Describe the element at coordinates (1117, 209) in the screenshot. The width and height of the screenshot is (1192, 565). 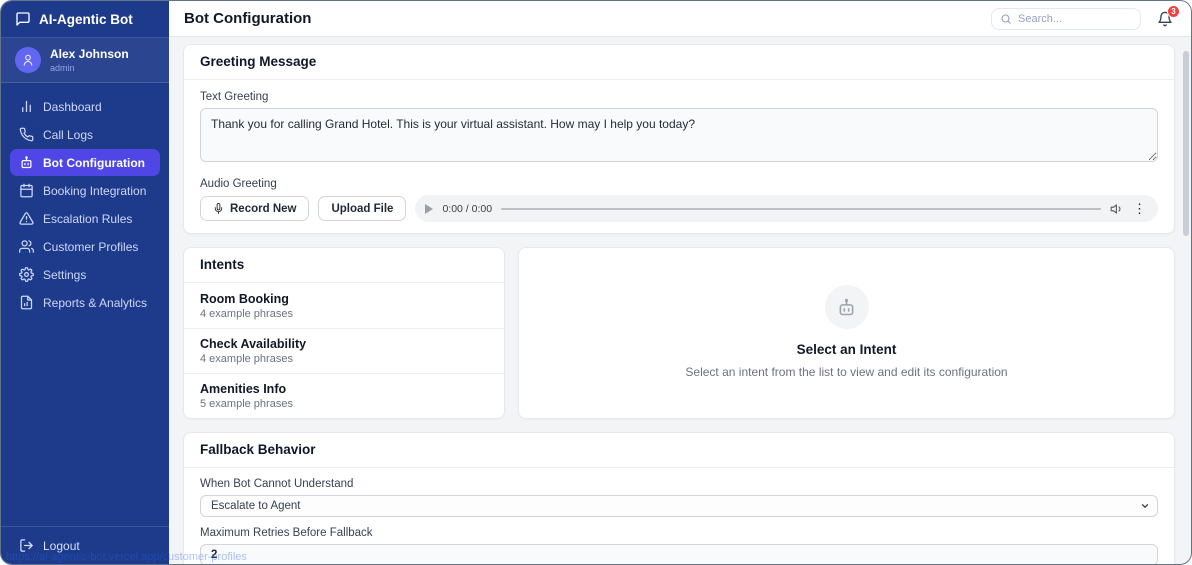
I see `volume-icon` at that location.